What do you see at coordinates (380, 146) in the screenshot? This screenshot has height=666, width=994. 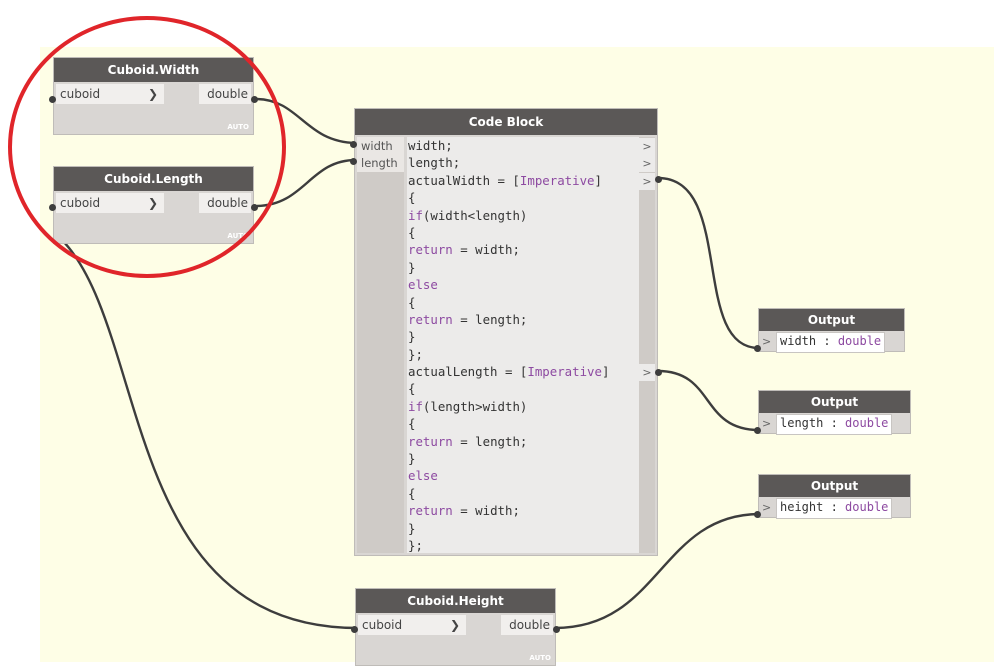 I see `input-port-width: width` at bounding box center [380, 146].